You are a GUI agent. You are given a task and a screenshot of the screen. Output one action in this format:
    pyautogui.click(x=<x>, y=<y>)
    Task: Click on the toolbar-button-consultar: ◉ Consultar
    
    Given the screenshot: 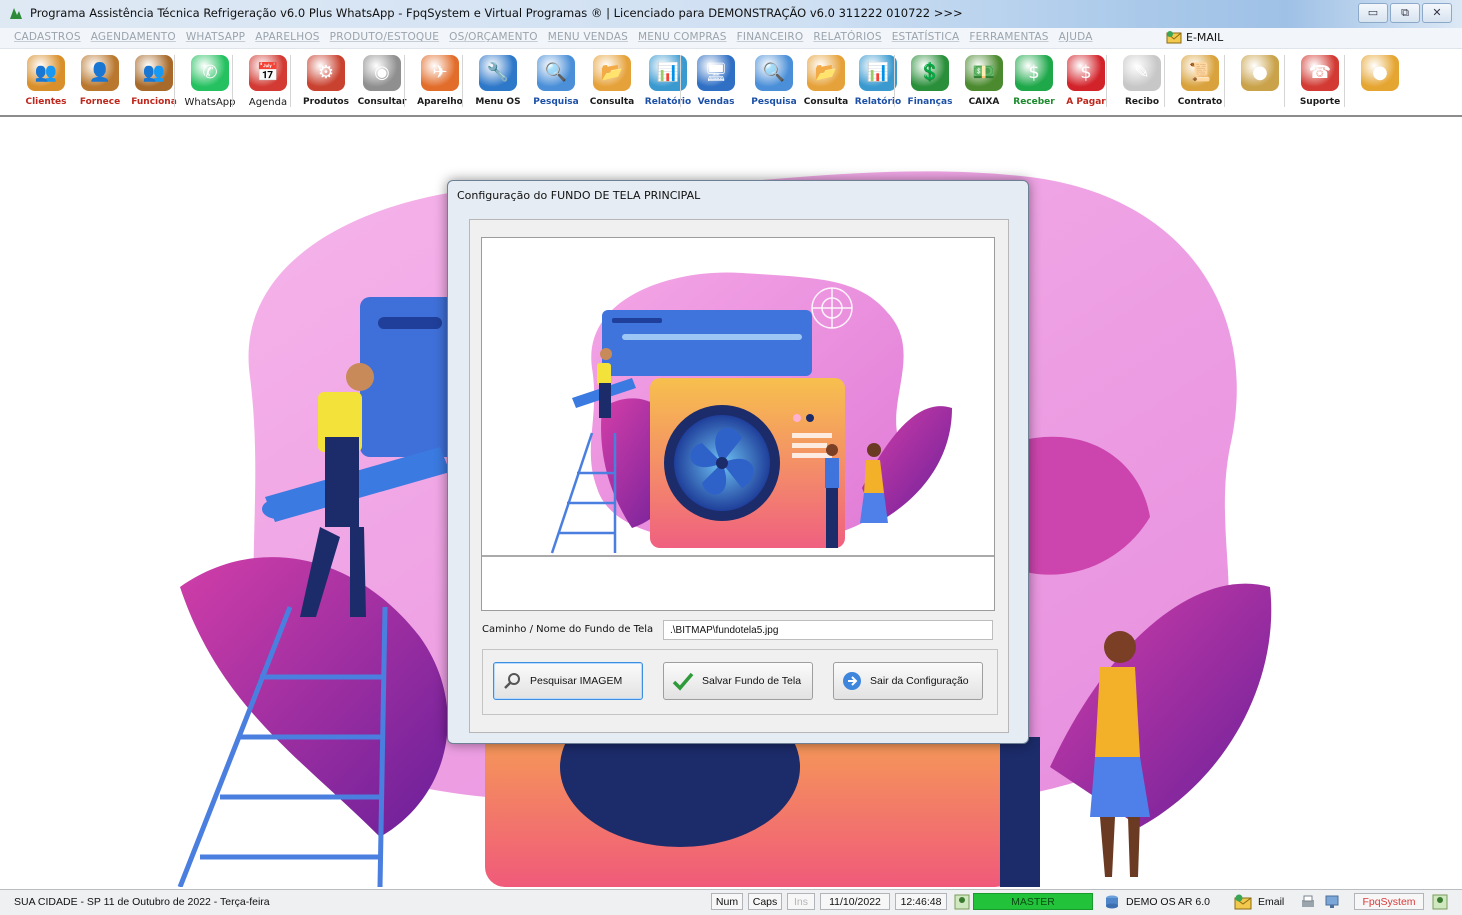 What is the action you would take?
    pyautogui.click(x=382, y=82)
    